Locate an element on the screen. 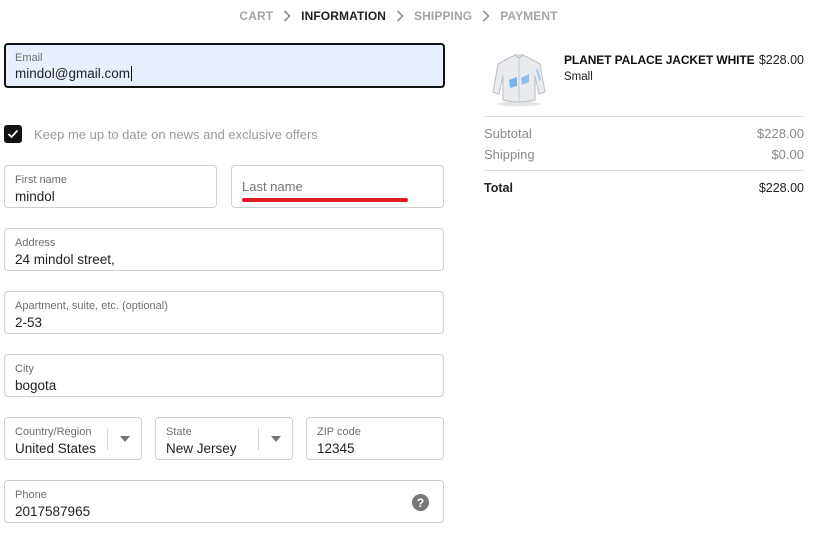 The image size is (827, 541). email-field: Email mindol@gmail.com is located at coordinates (224, 65).